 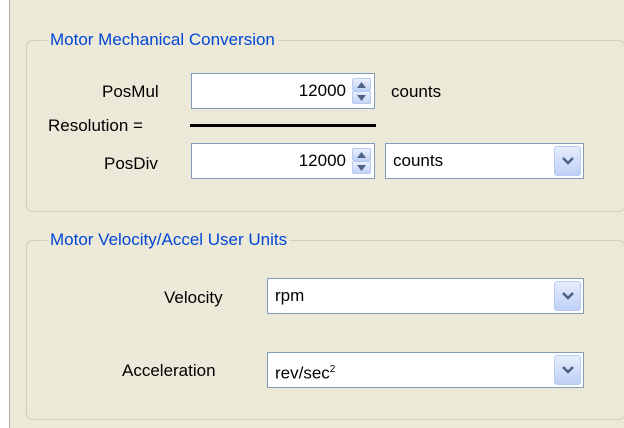 I want to click on posmul-spin-up-button, so click(x=361, y=84).